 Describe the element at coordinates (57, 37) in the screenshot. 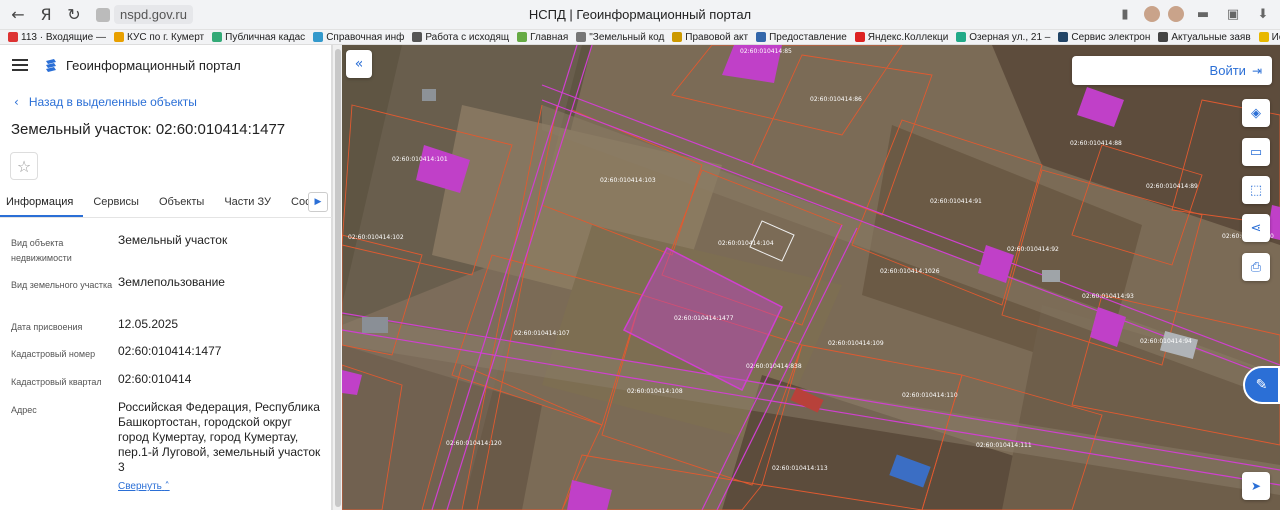

I see `bookmark-item: 113 · Входящие —` at that location.